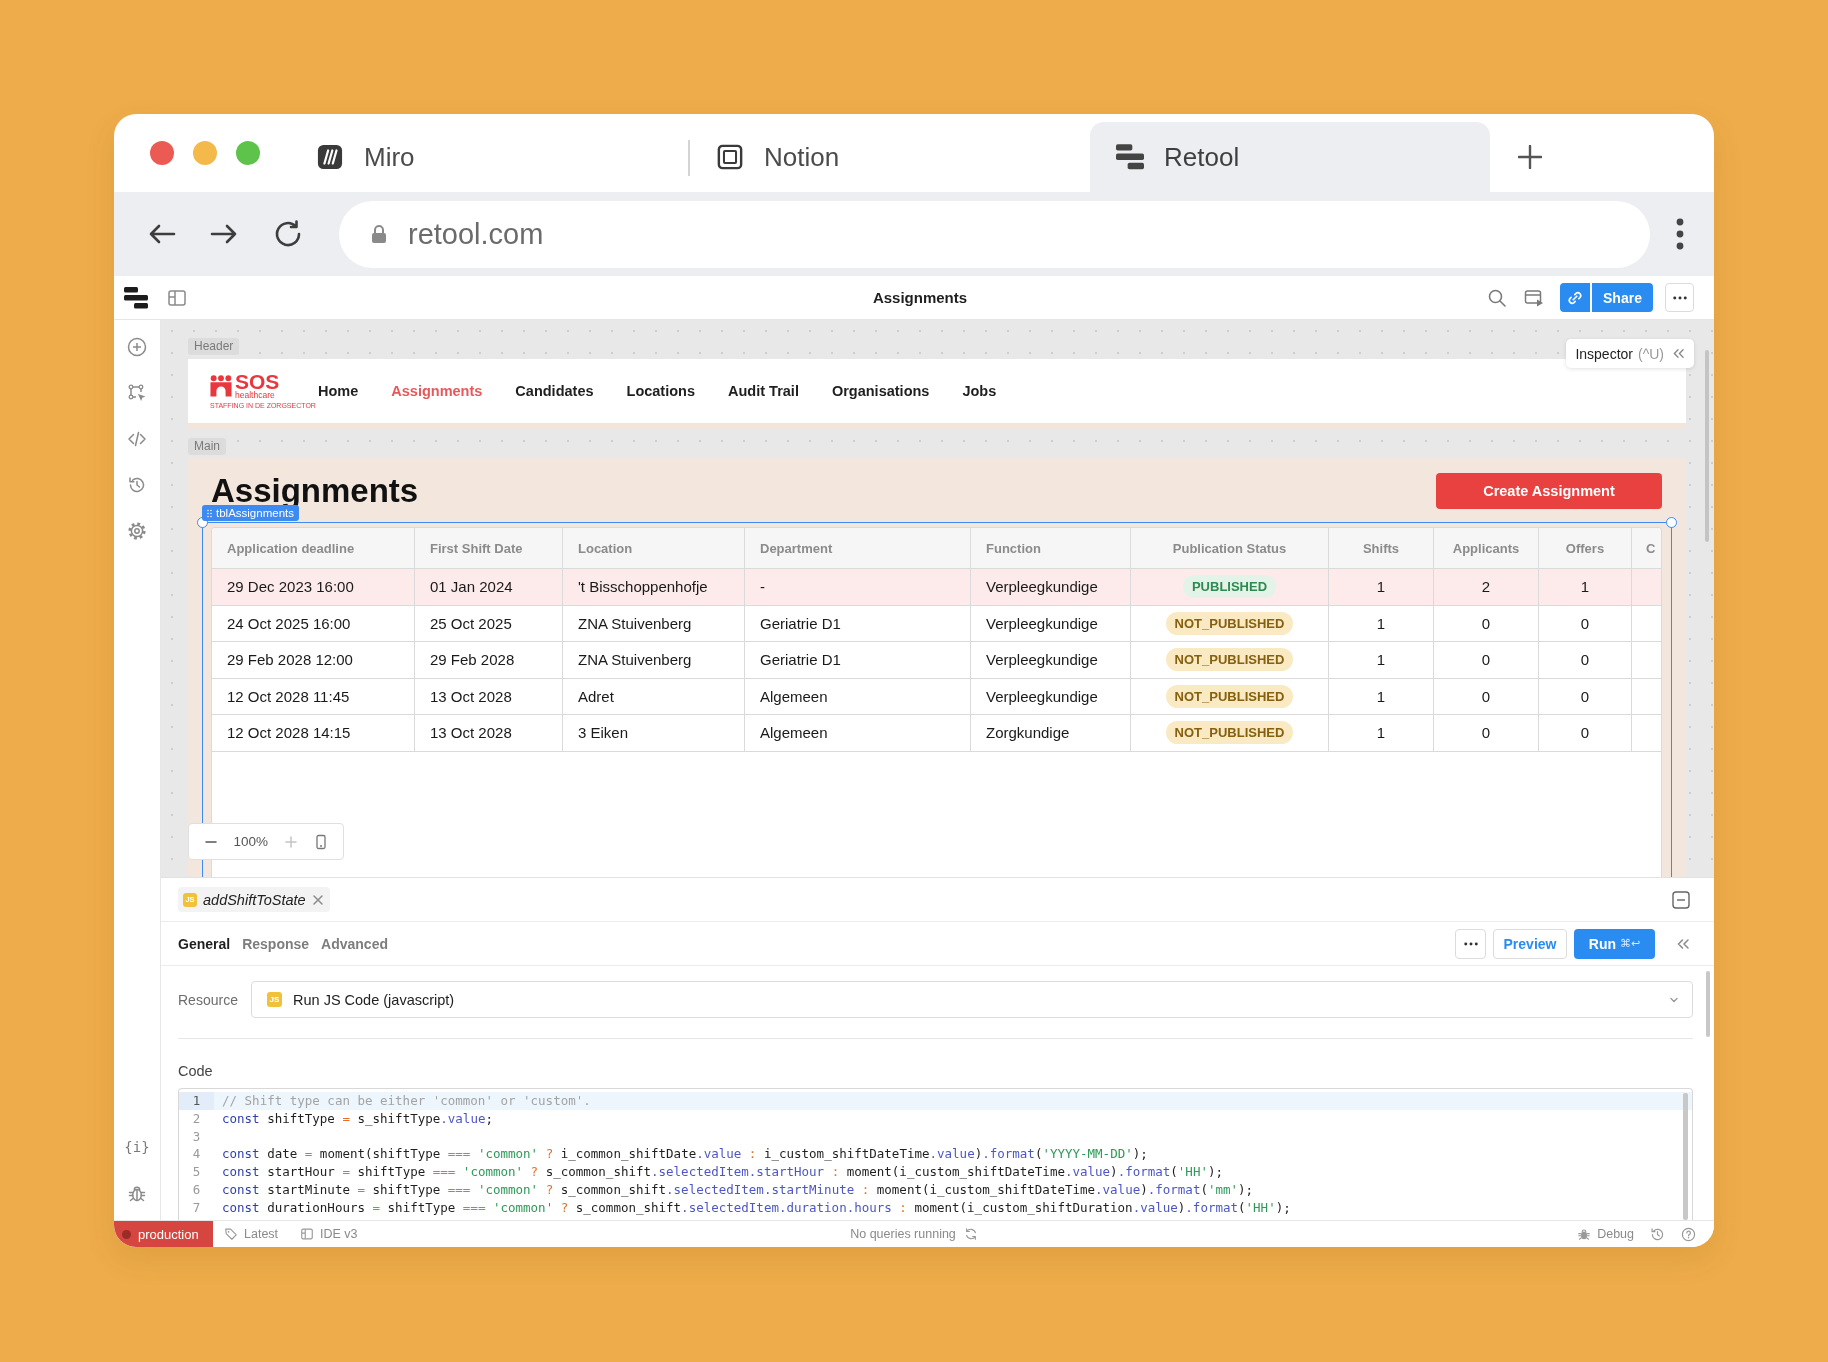 The height and width of the screenshot is (1362, 1828). Describe the element at coordinates (250, 513) in the screenshot. I see `component-tag: tblAssignments` at that location.